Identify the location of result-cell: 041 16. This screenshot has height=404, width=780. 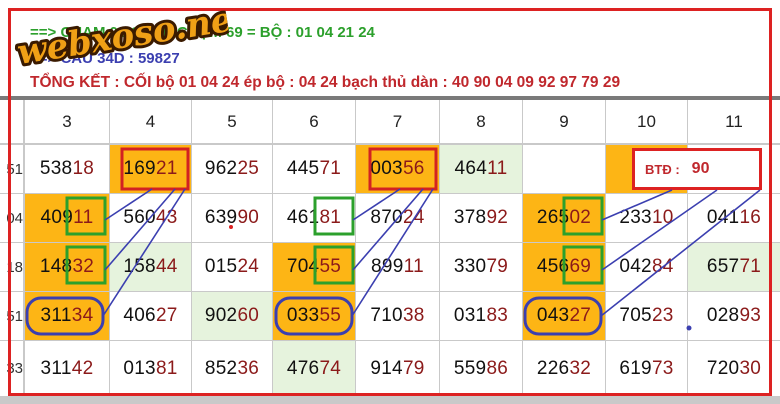
(734, 218).